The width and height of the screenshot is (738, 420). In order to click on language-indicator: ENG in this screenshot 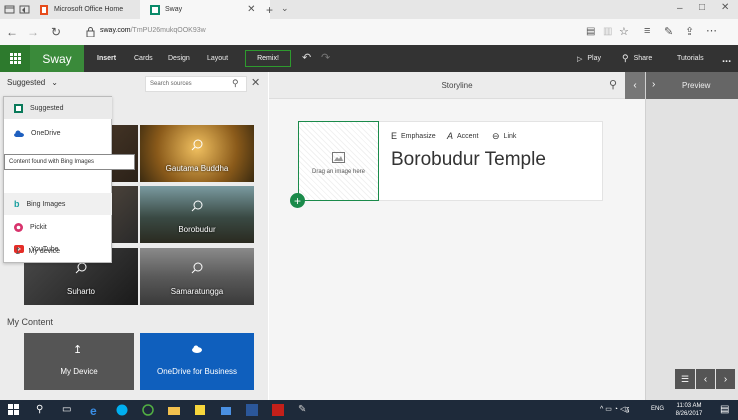, I will do `click(657, 409)`.